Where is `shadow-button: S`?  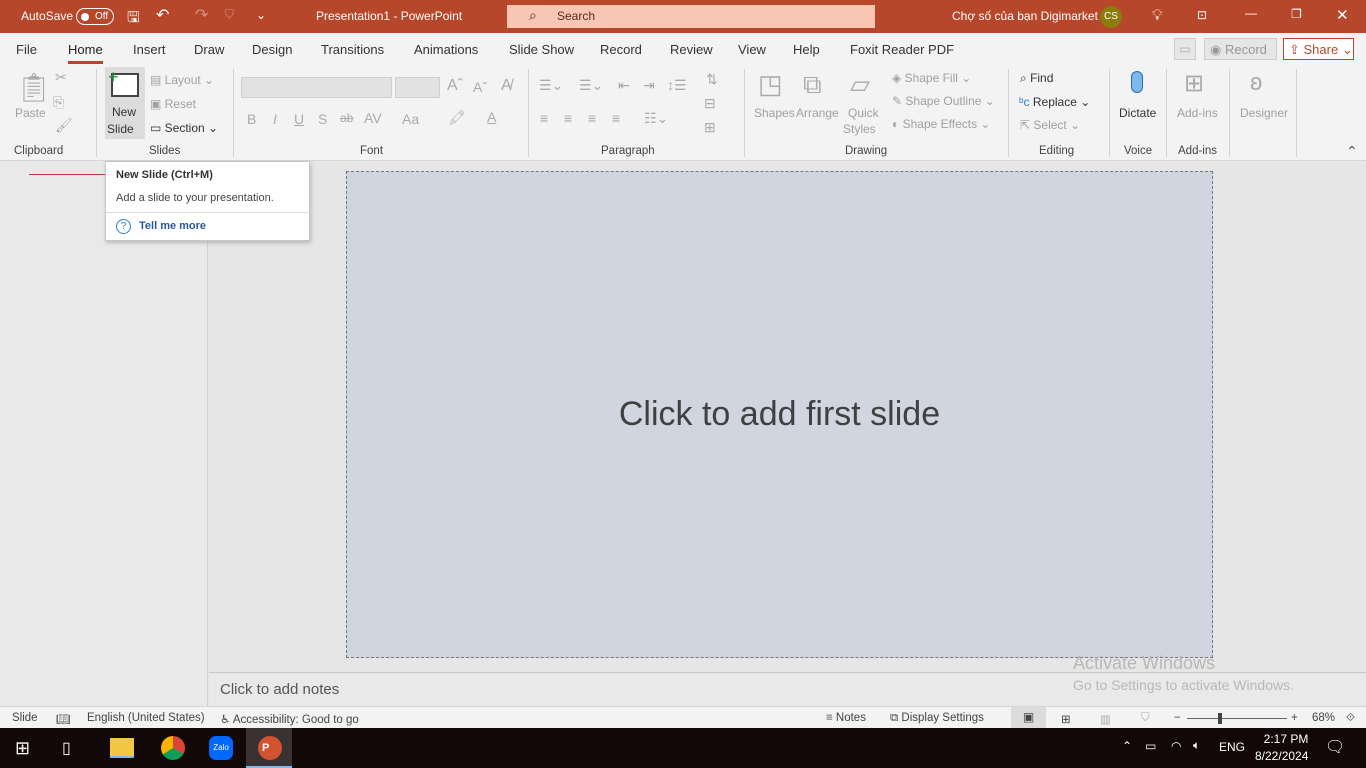
shadow-button: S is located at coordinates (322, 119).